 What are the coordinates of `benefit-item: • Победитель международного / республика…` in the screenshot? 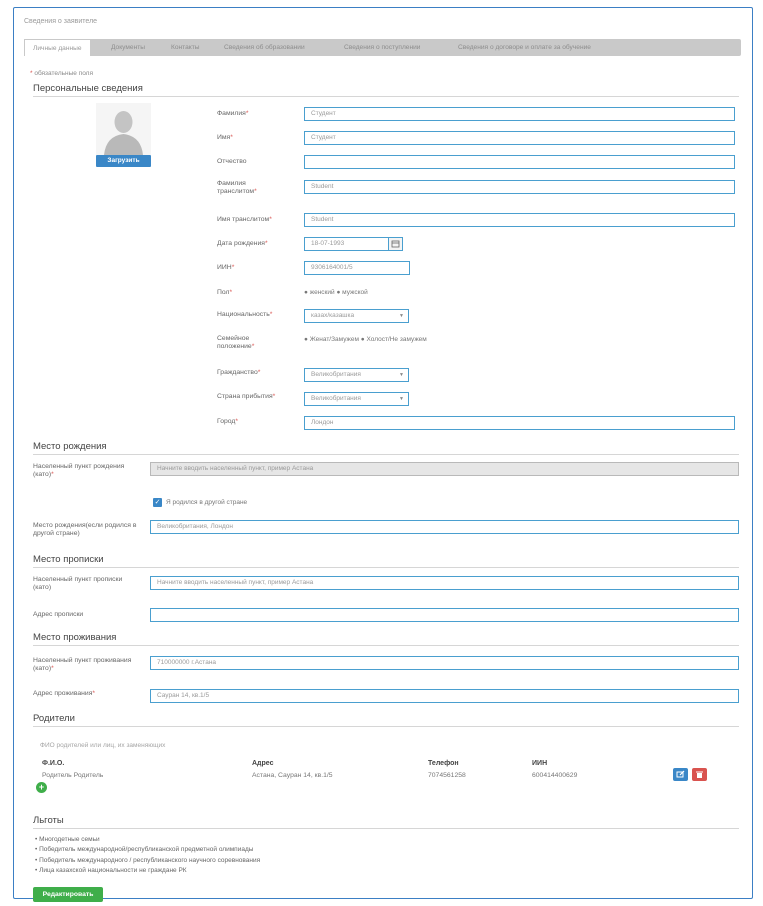 It's located at (148, 860).